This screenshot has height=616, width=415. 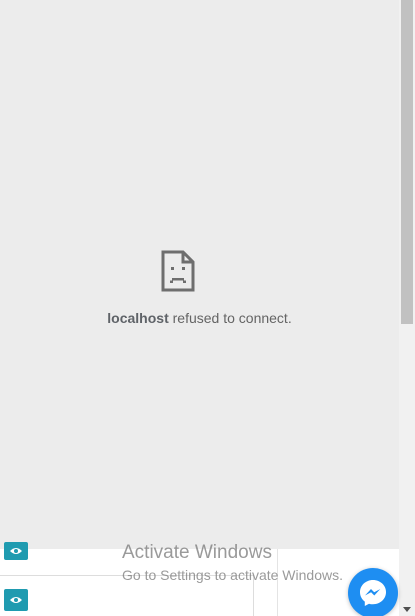 I want to click on page-bottom-area, so click(x=199, y=579).